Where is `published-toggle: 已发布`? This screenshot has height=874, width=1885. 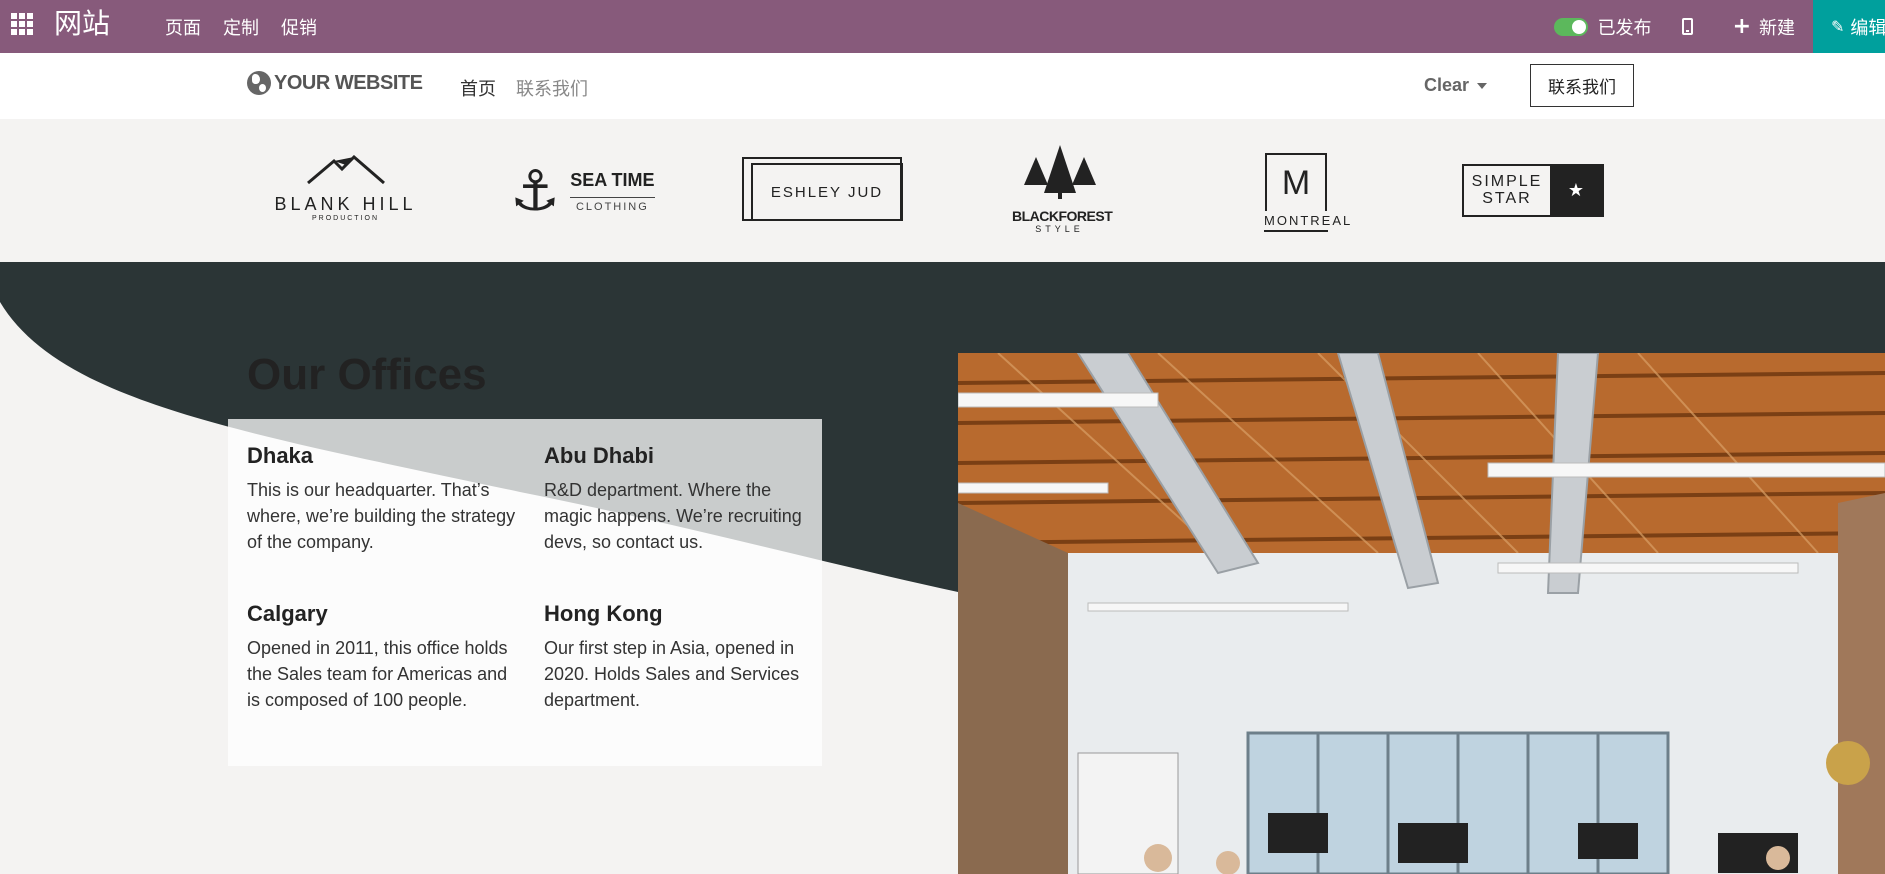
published-toggle: 已发布 is located at coordinates (1602, 27).